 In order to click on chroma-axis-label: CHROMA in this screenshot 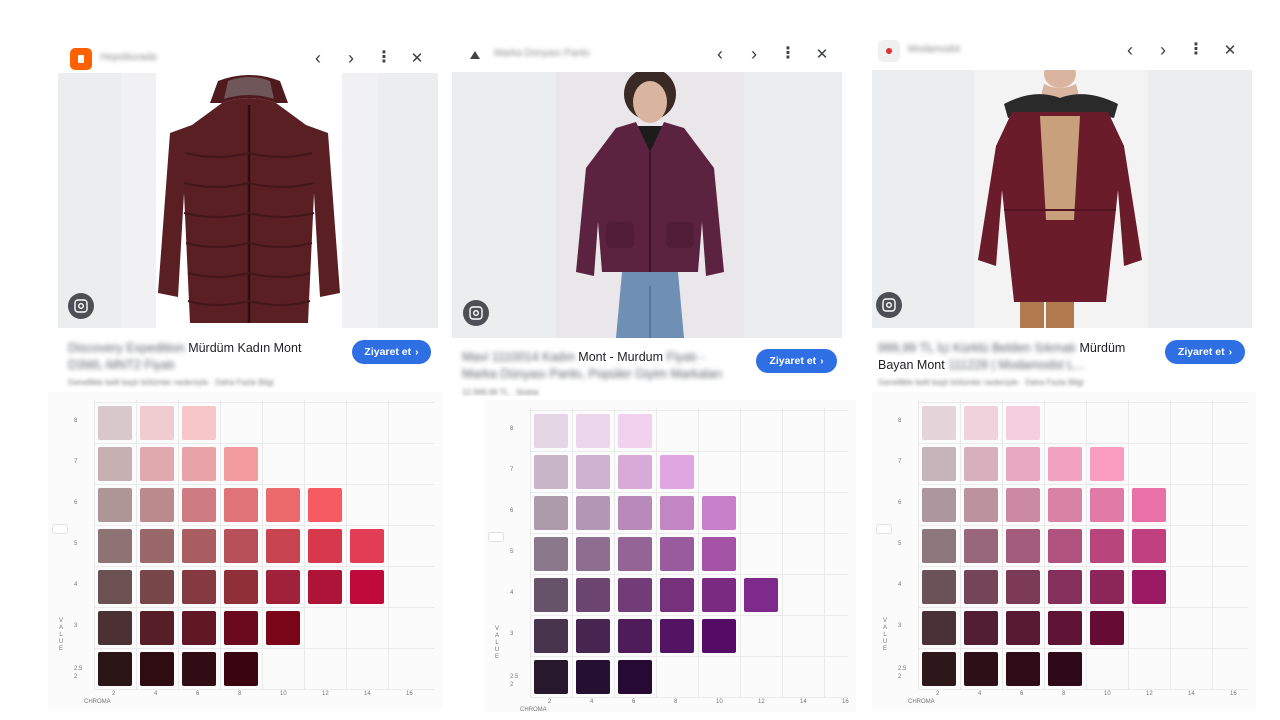, I will do `click(921, 702)`.